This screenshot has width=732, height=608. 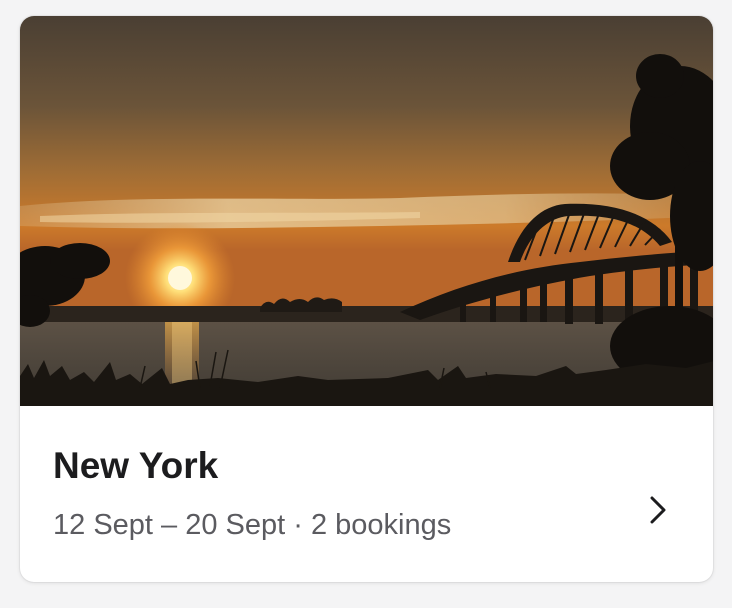 What do you see at coordinates (658, 510) in the screenshot?
I see `chevron-right-icon` at bounding box center [658, 510].